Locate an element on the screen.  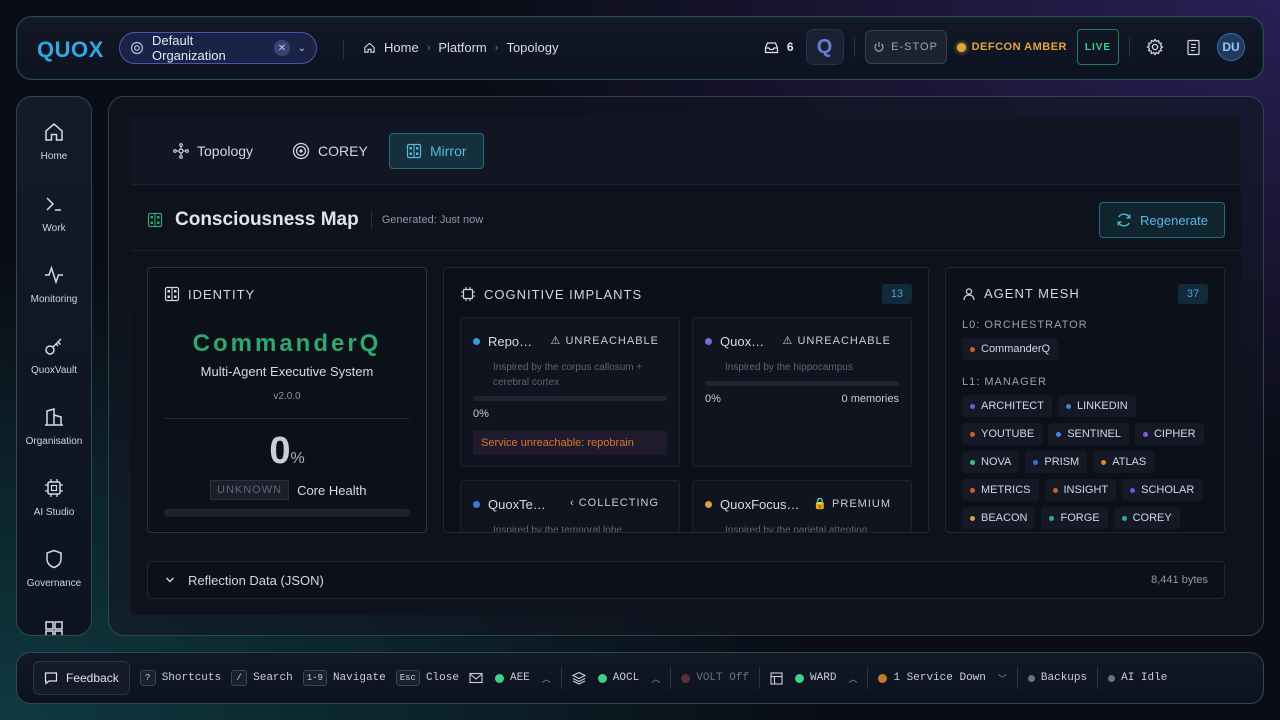
kbd-key: / is located at coordinates (239, 678).